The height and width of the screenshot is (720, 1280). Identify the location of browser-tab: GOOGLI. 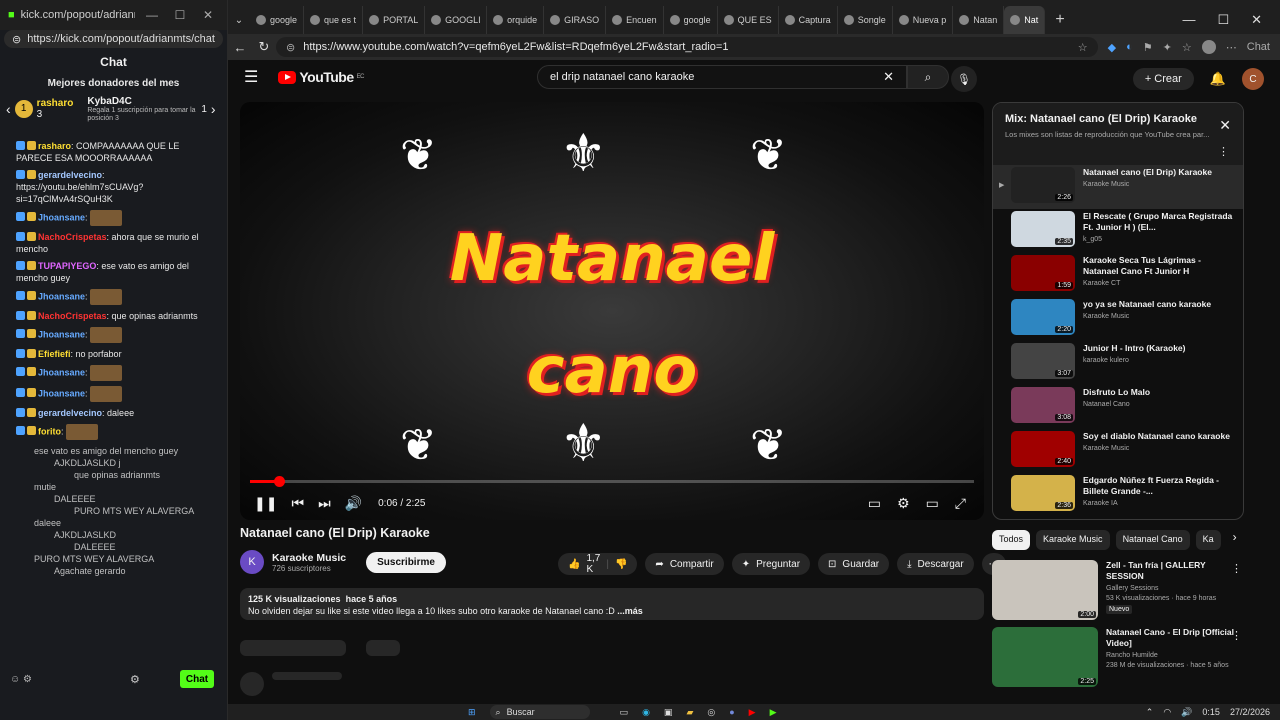
(456, 20).